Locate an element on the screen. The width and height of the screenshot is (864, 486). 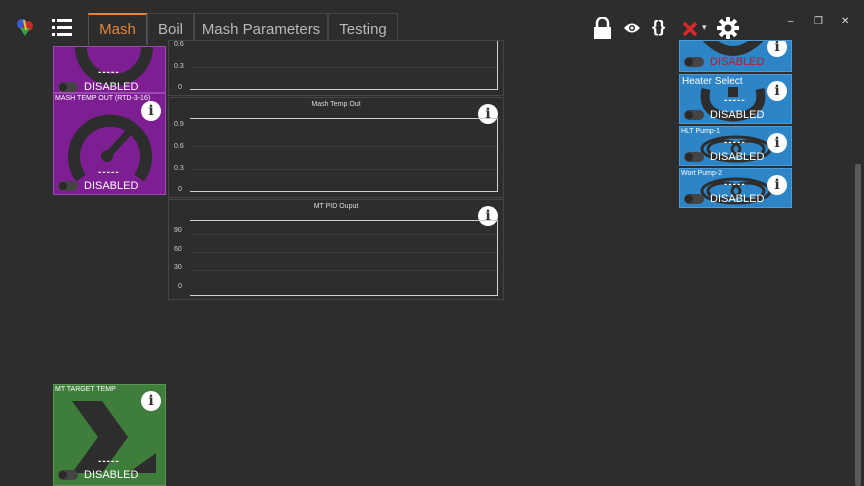
chart-top: 0.6 0.3 0 is located at coordinates (336, 68).